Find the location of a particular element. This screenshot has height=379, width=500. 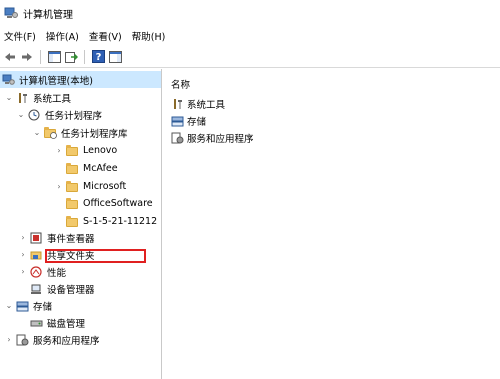

shared-folder-icon is located at coordinates (36, 255).